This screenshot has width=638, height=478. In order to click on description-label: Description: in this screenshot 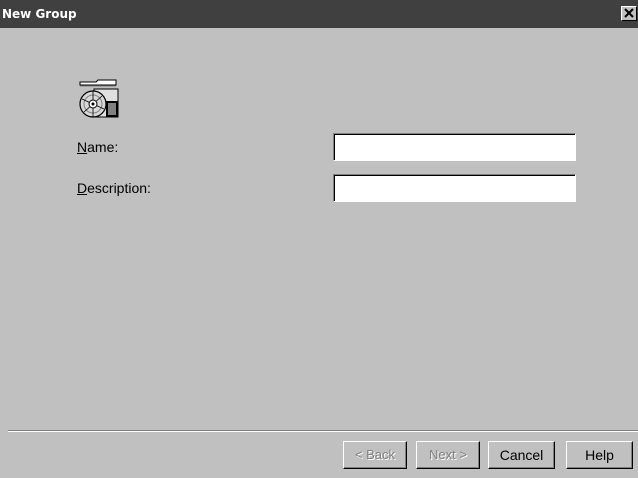, I will do `click(114, 188)`.